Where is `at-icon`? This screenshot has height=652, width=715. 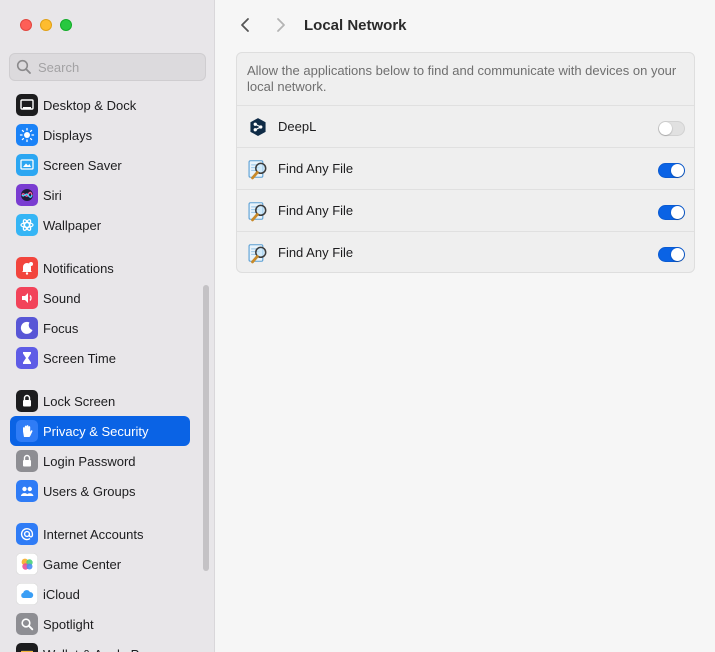
at-icon is located at coordinates (27, 534).